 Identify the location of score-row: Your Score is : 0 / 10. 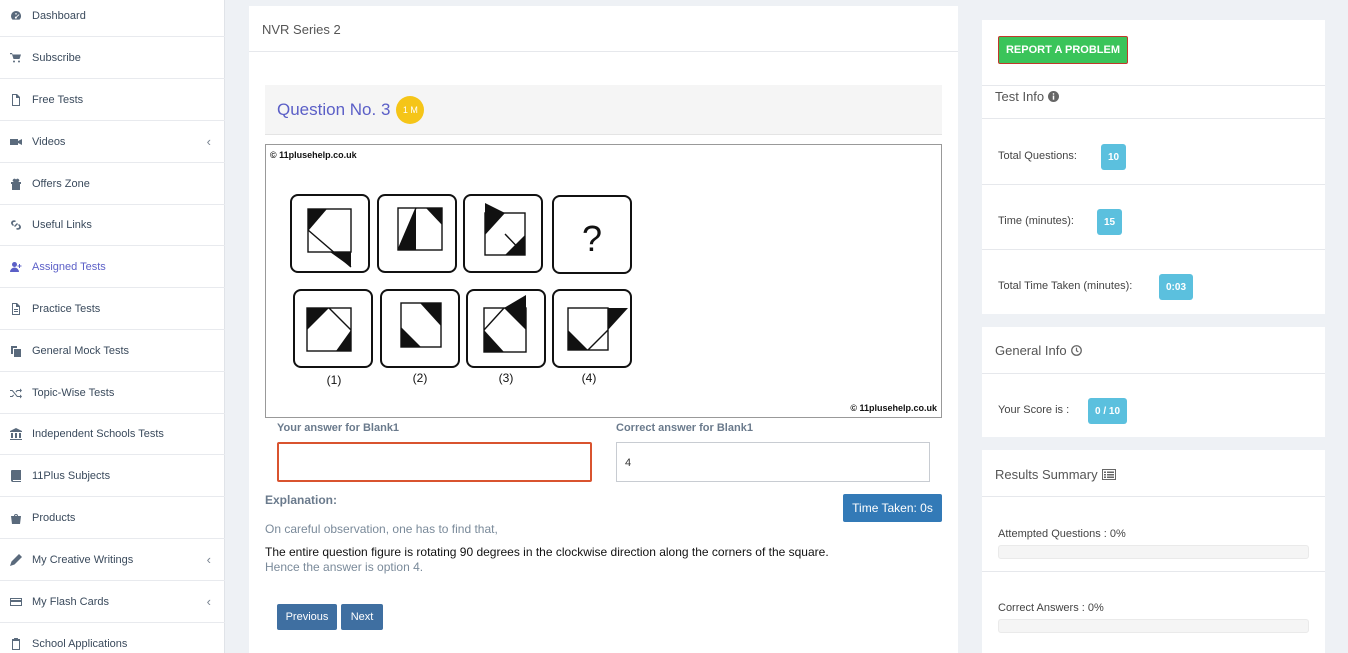
(1153, 405).